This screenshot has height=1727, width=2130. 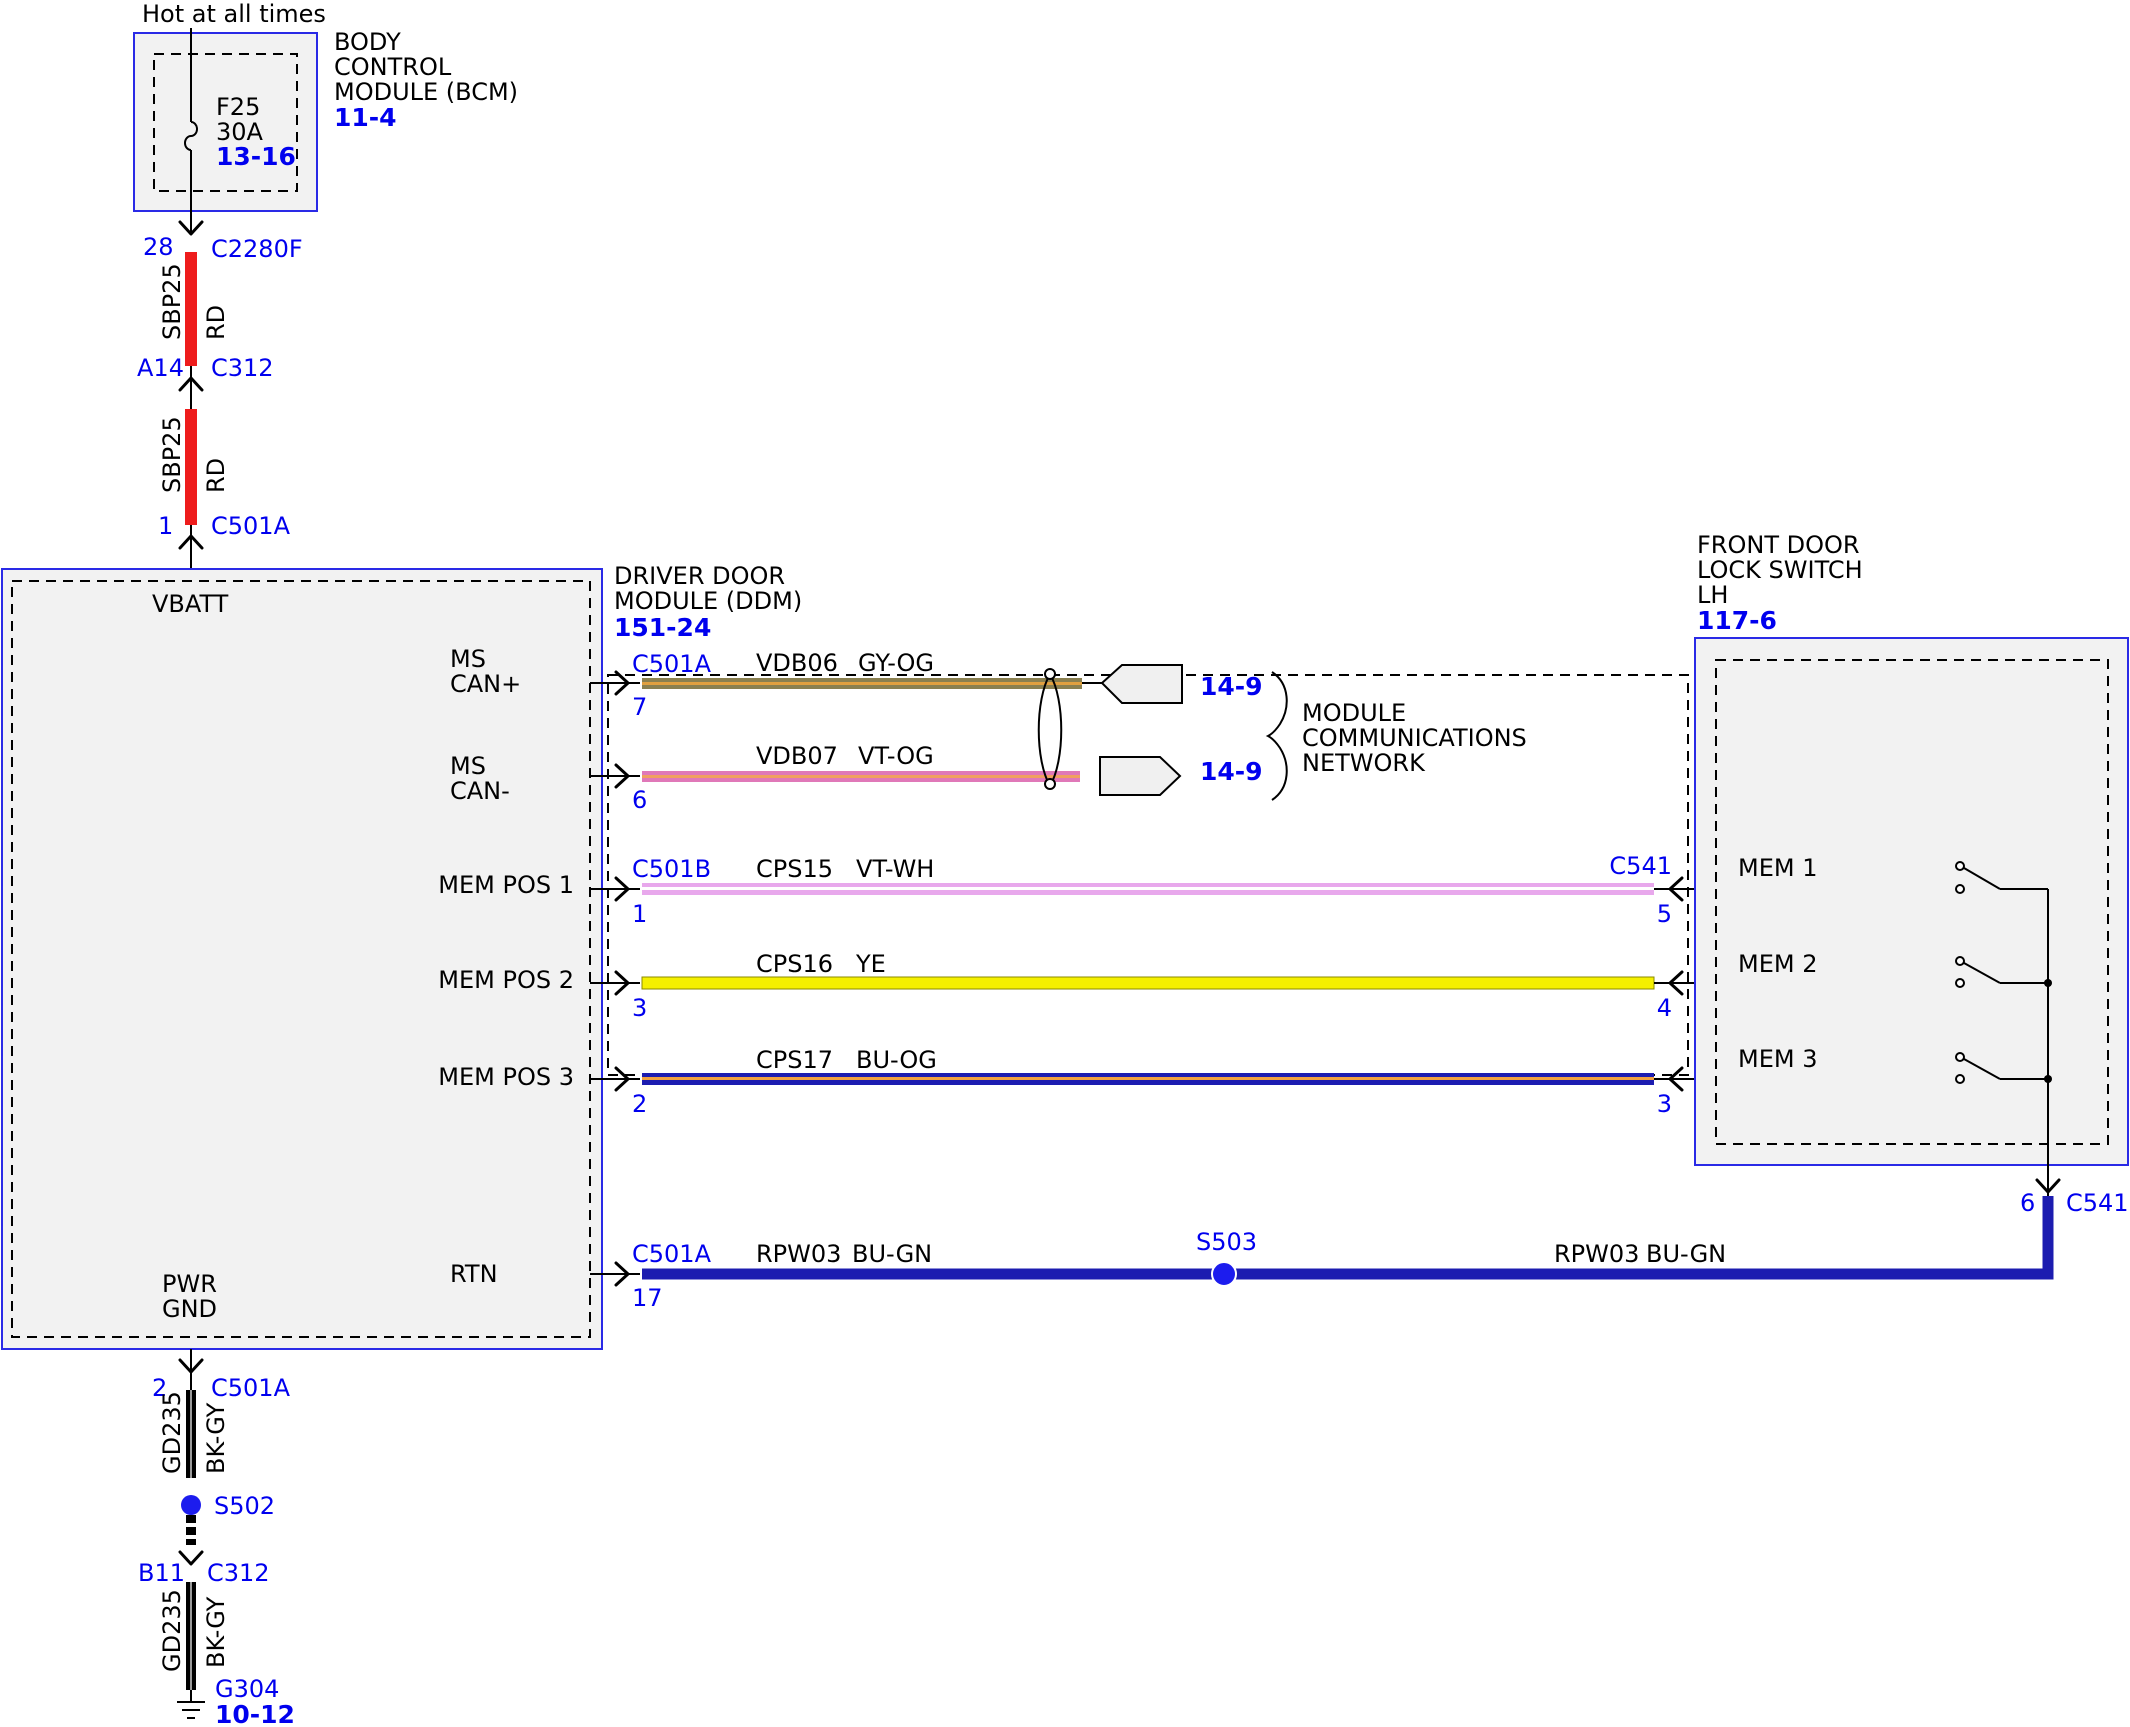 I want to click on switch-name-line2: LOCK SWITCH, so click(x=1780, y=570).